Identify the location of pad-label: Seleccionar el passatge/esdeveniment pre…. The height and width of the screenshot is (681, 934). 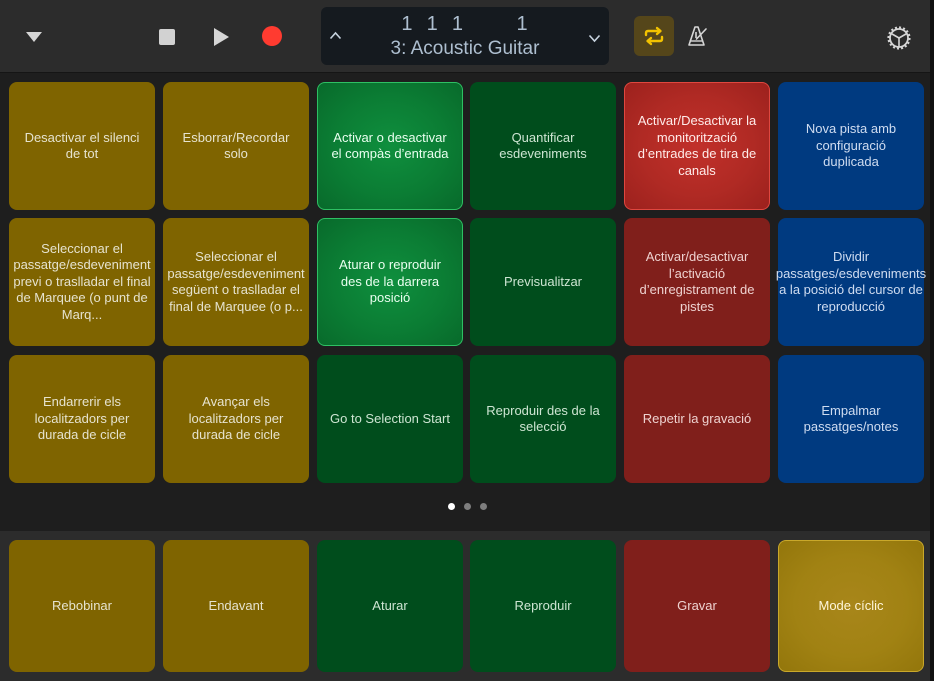
(82, 281).